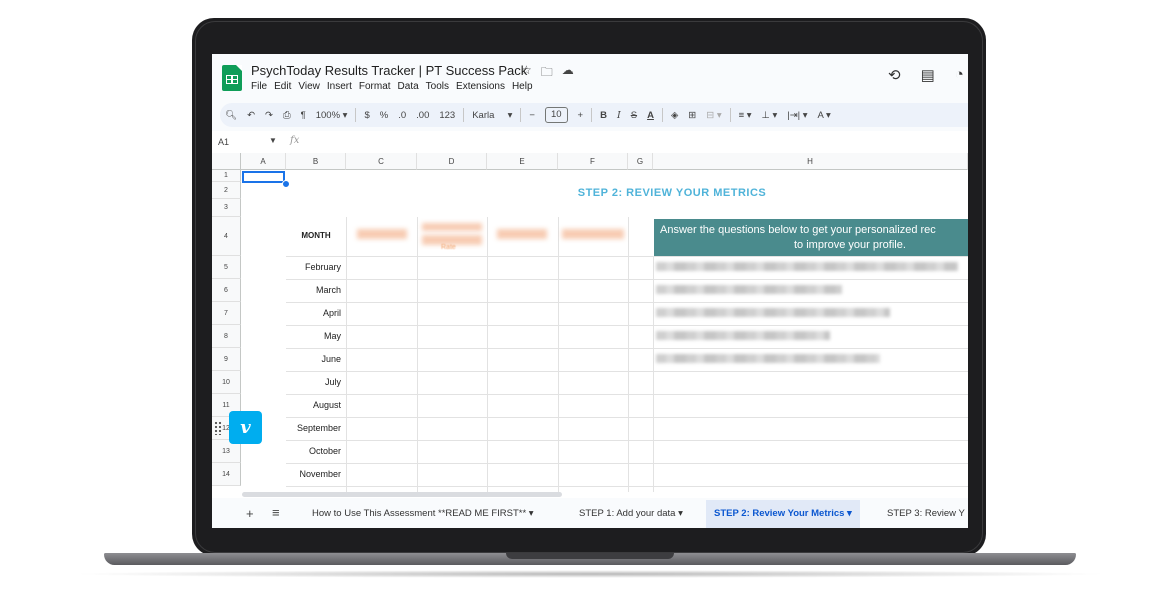 The width and height of the screenshot is (1163, 600). Describe the element at coordinates (928, 75) in the screenshot. I see `comments-icon: ▤` at that location.